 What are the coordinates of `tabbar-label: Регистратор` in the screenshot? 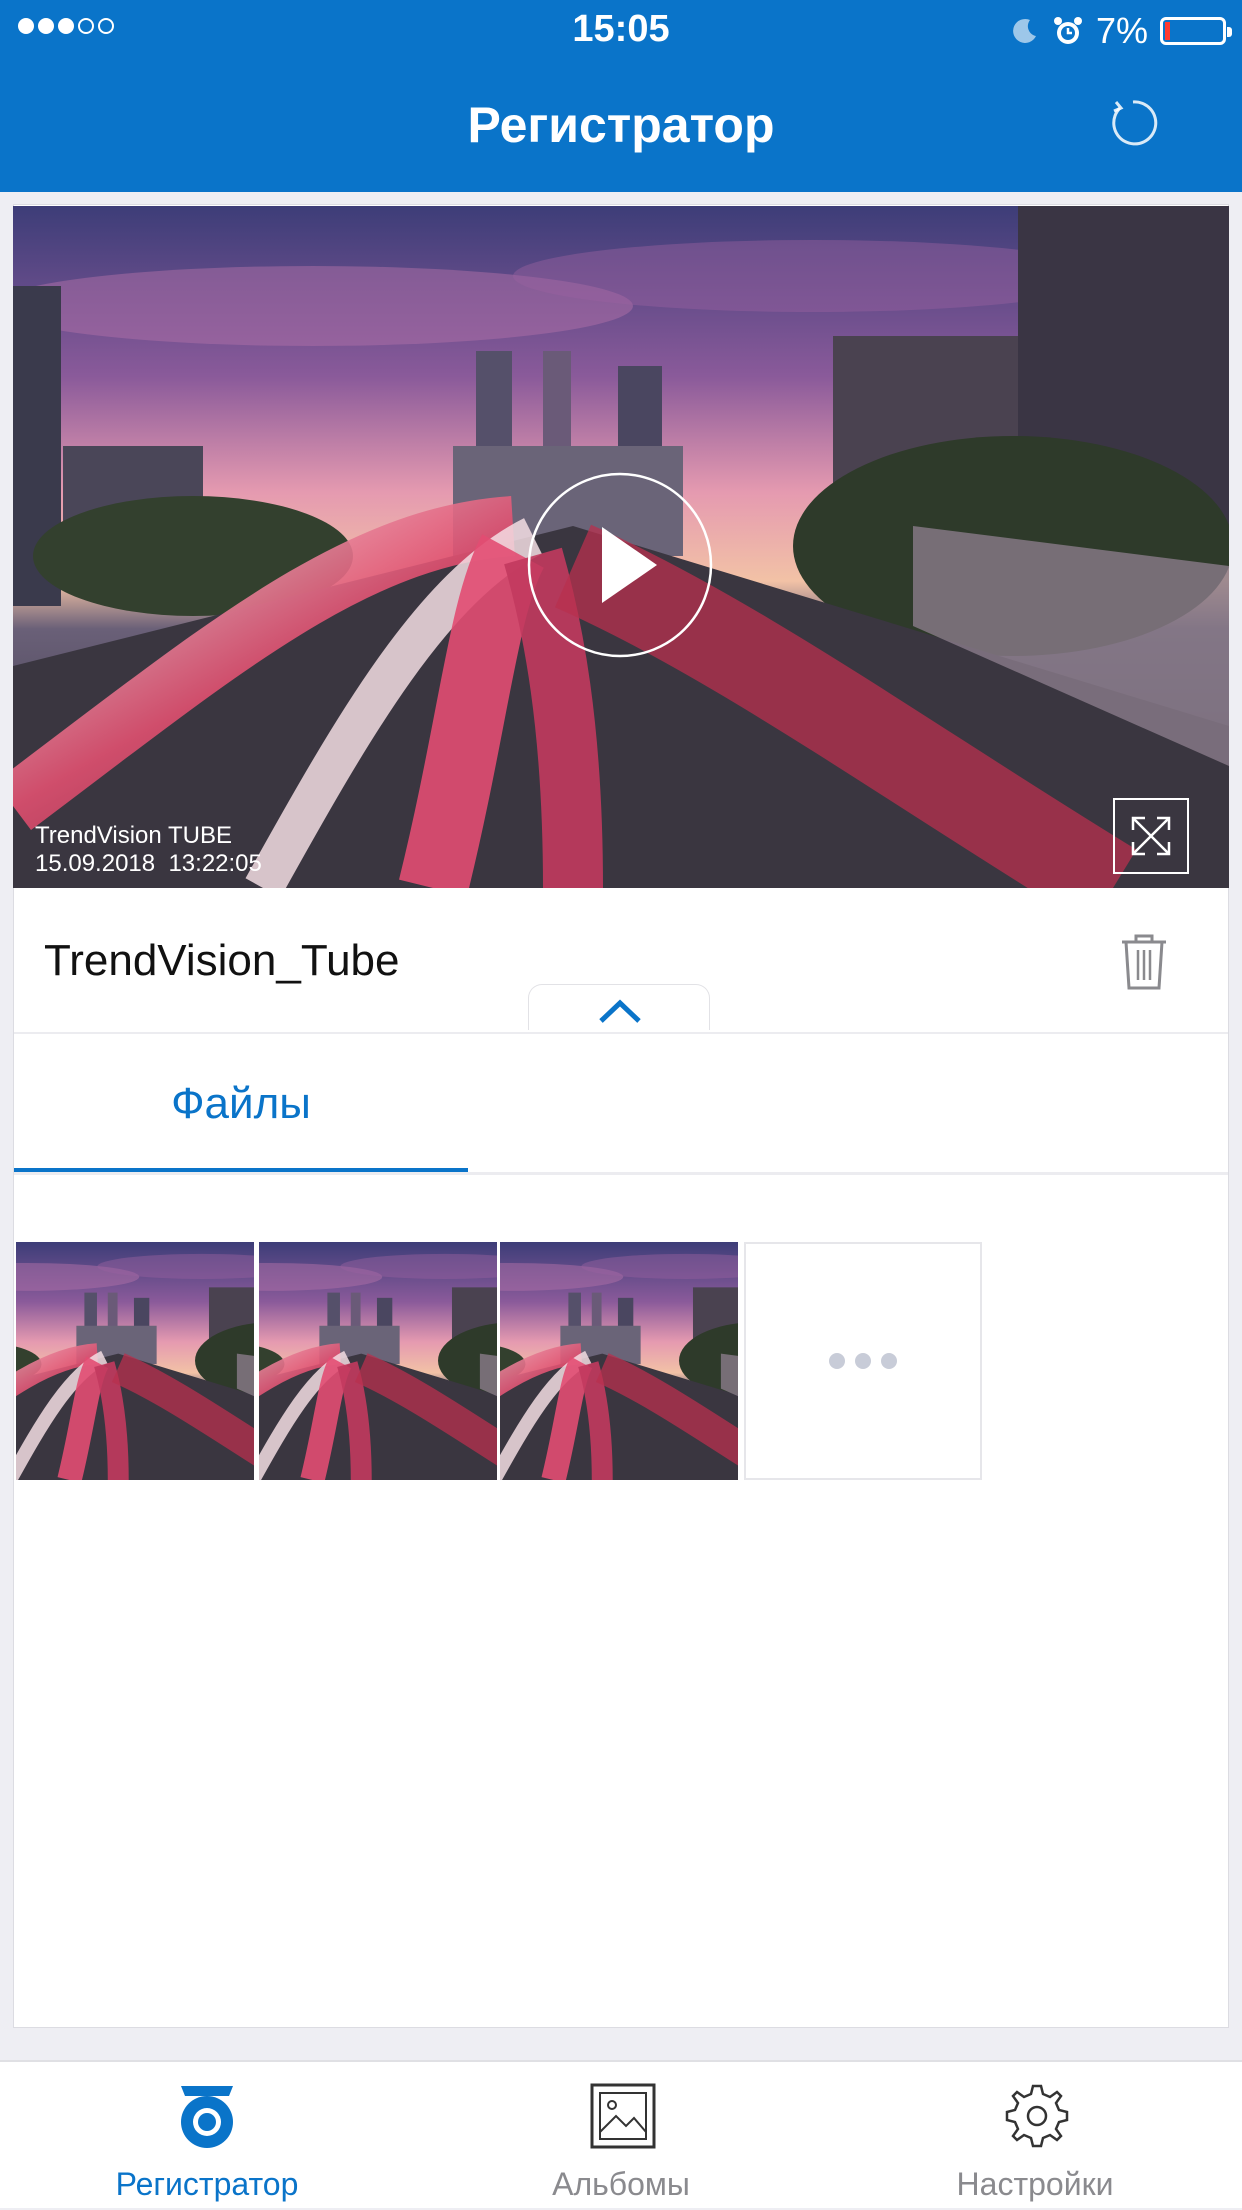 It's located at (207, 2184).